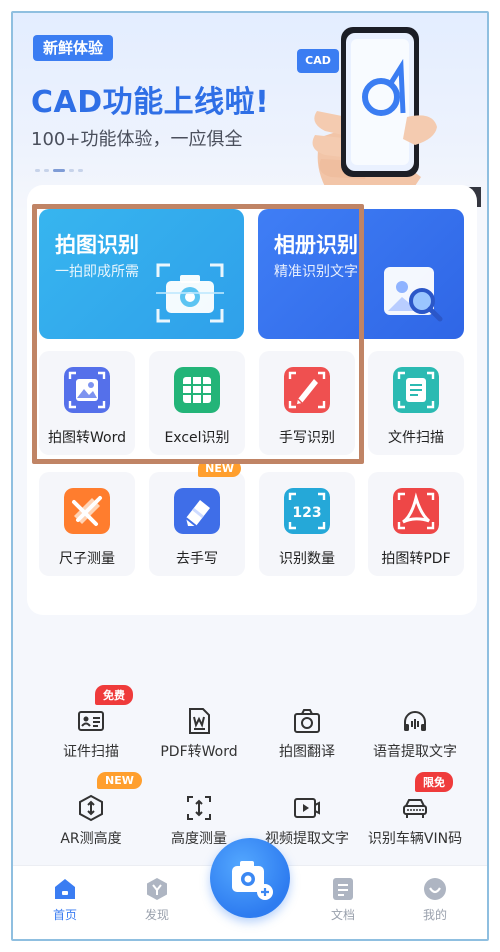 This screenshot has height=952, width=500. Describe the element at coordinates (415, 839) in the screenshot. I see `tool-label: 识别车辆VIN码` at that location.